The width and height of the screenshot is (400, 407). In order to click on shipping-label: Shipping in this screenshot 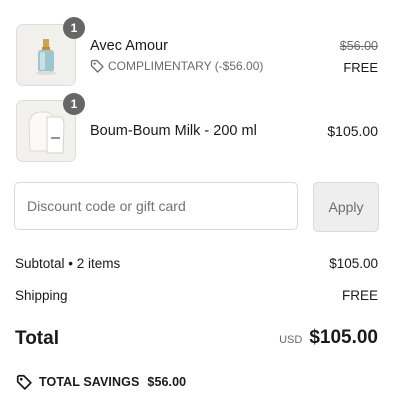, I will do `click(41, 295)`.